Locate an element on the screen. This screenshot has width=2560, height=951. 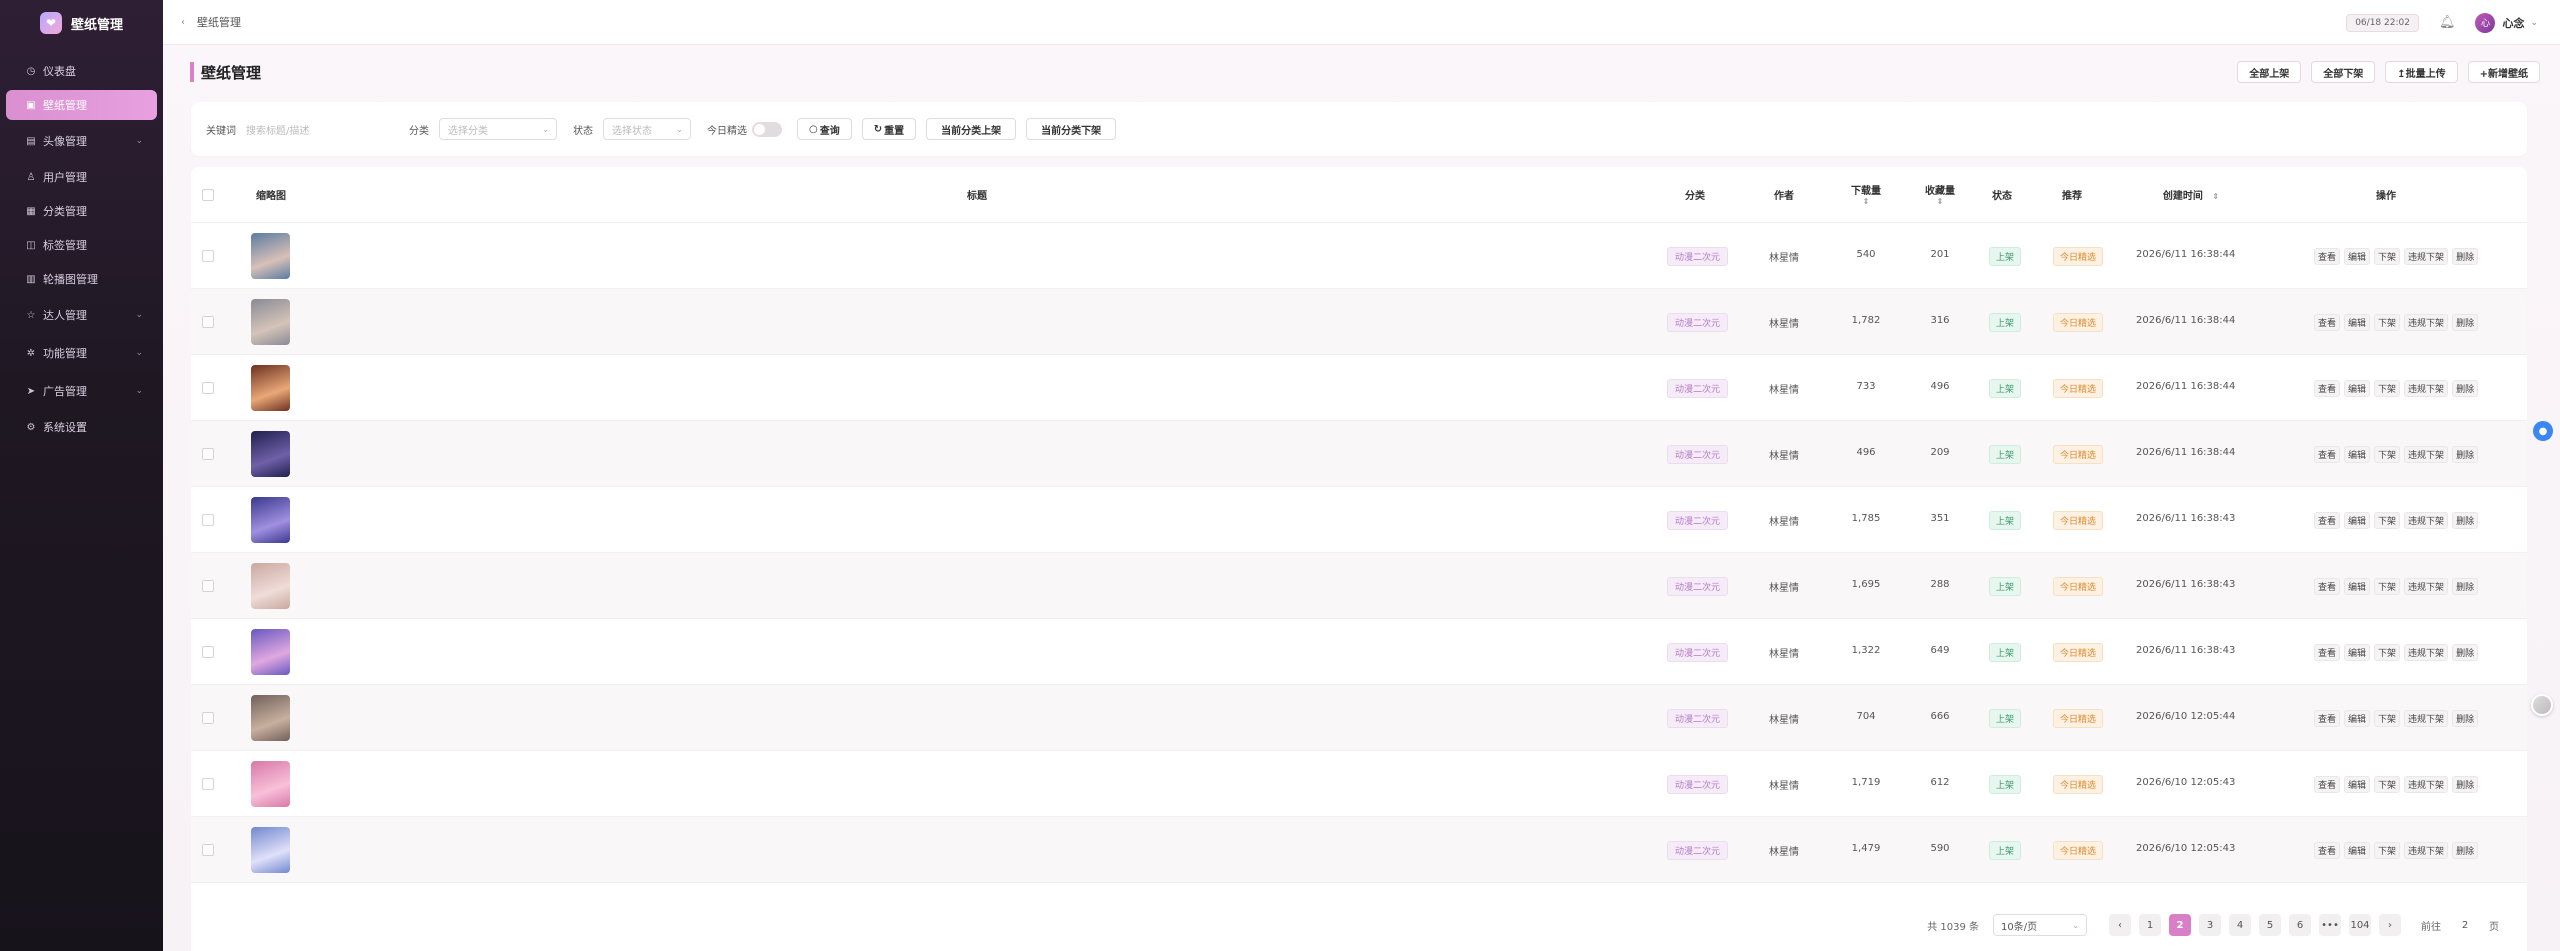
category-up-button: 当前分类上架 is located at coordinates (971, 129).